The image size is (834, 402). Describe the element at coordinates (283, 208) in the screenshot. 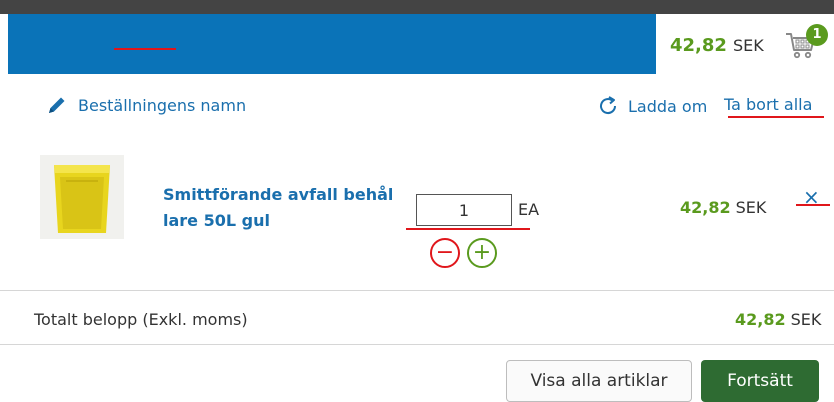

I see `product-name-link: Smittförande avfall behål lare 50L gul` at that location.